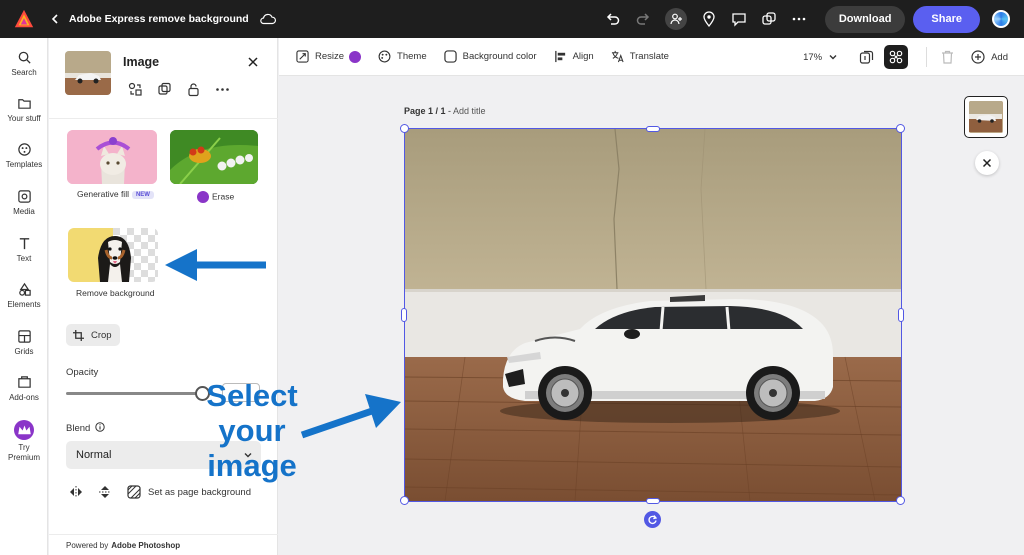 Image resolution: width=1024 pixels, height=555 pixels. What do you see at coordinates (24, 430) in the screenshot?
I see `crown-icon` at bounding box center [24, 430].